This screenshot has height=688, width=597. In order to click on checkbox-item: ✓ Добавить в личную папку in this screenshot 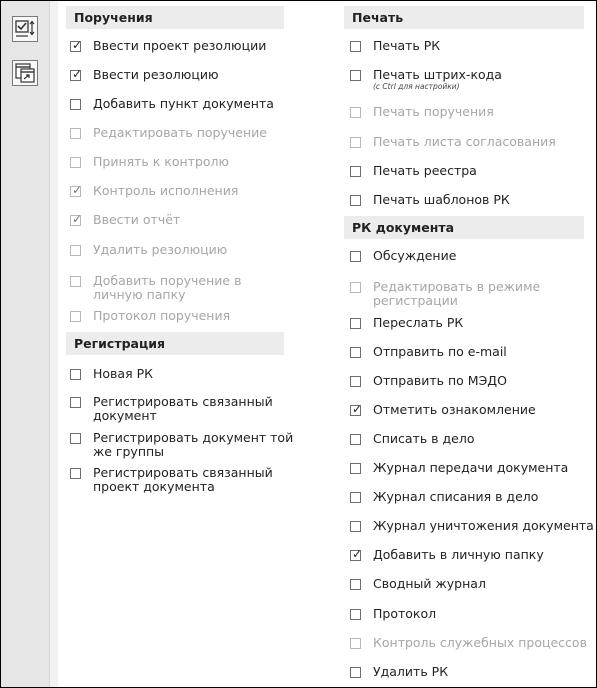, I will do `click(447, 554)`.